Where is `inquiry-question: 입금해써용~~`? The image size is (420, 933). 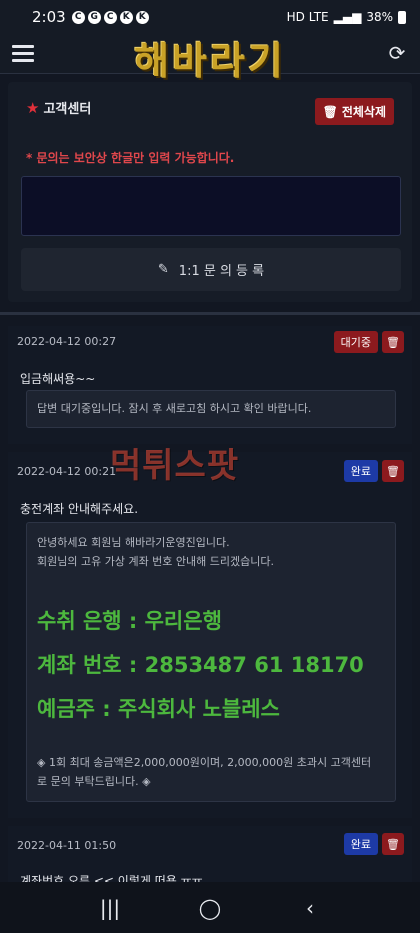 inquiry-question: 입금해써용~~ is located at coordinates (58, 379).